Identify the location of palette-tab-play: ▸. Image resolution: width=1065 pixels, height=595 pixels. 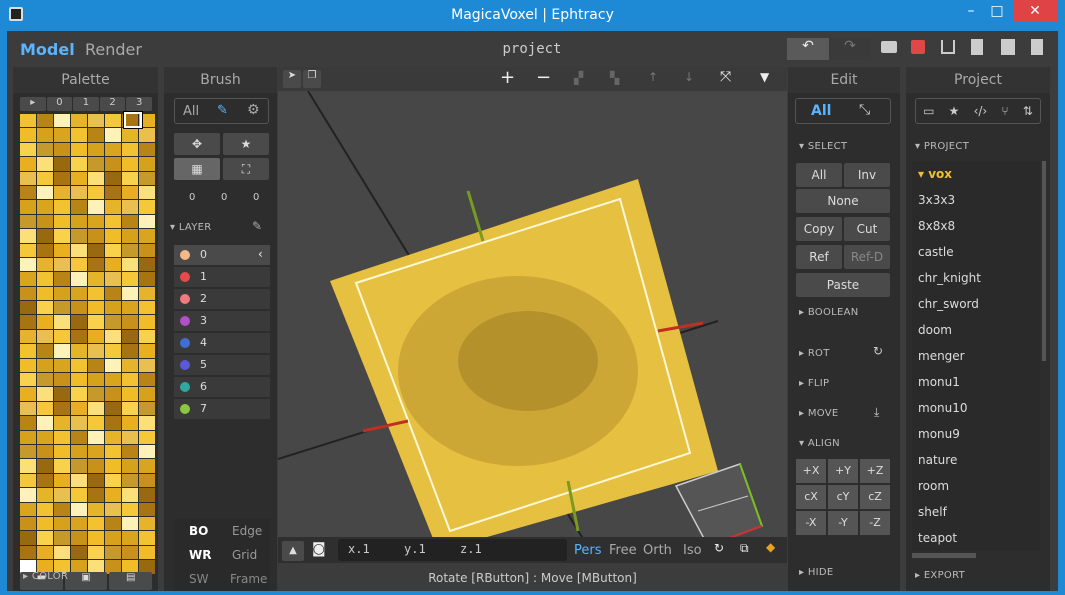
(33, 104).